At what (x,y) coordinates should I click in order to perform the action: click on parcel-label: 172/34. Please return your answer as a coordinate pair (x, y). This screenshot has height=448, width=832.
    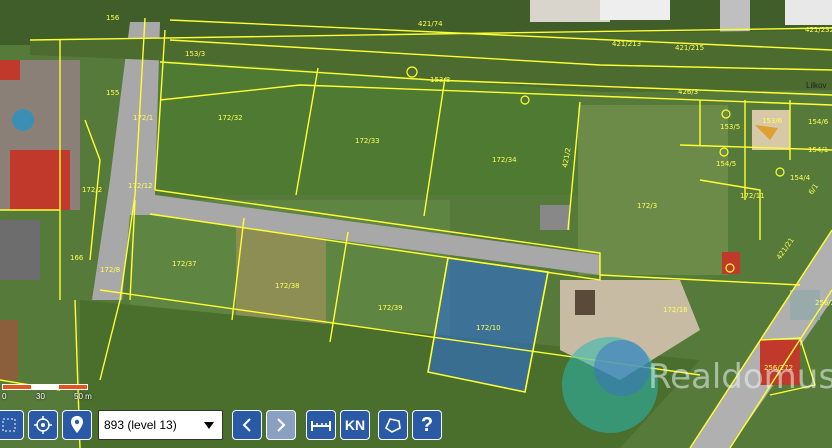
    Looking at the image, I should click on (504, 160).